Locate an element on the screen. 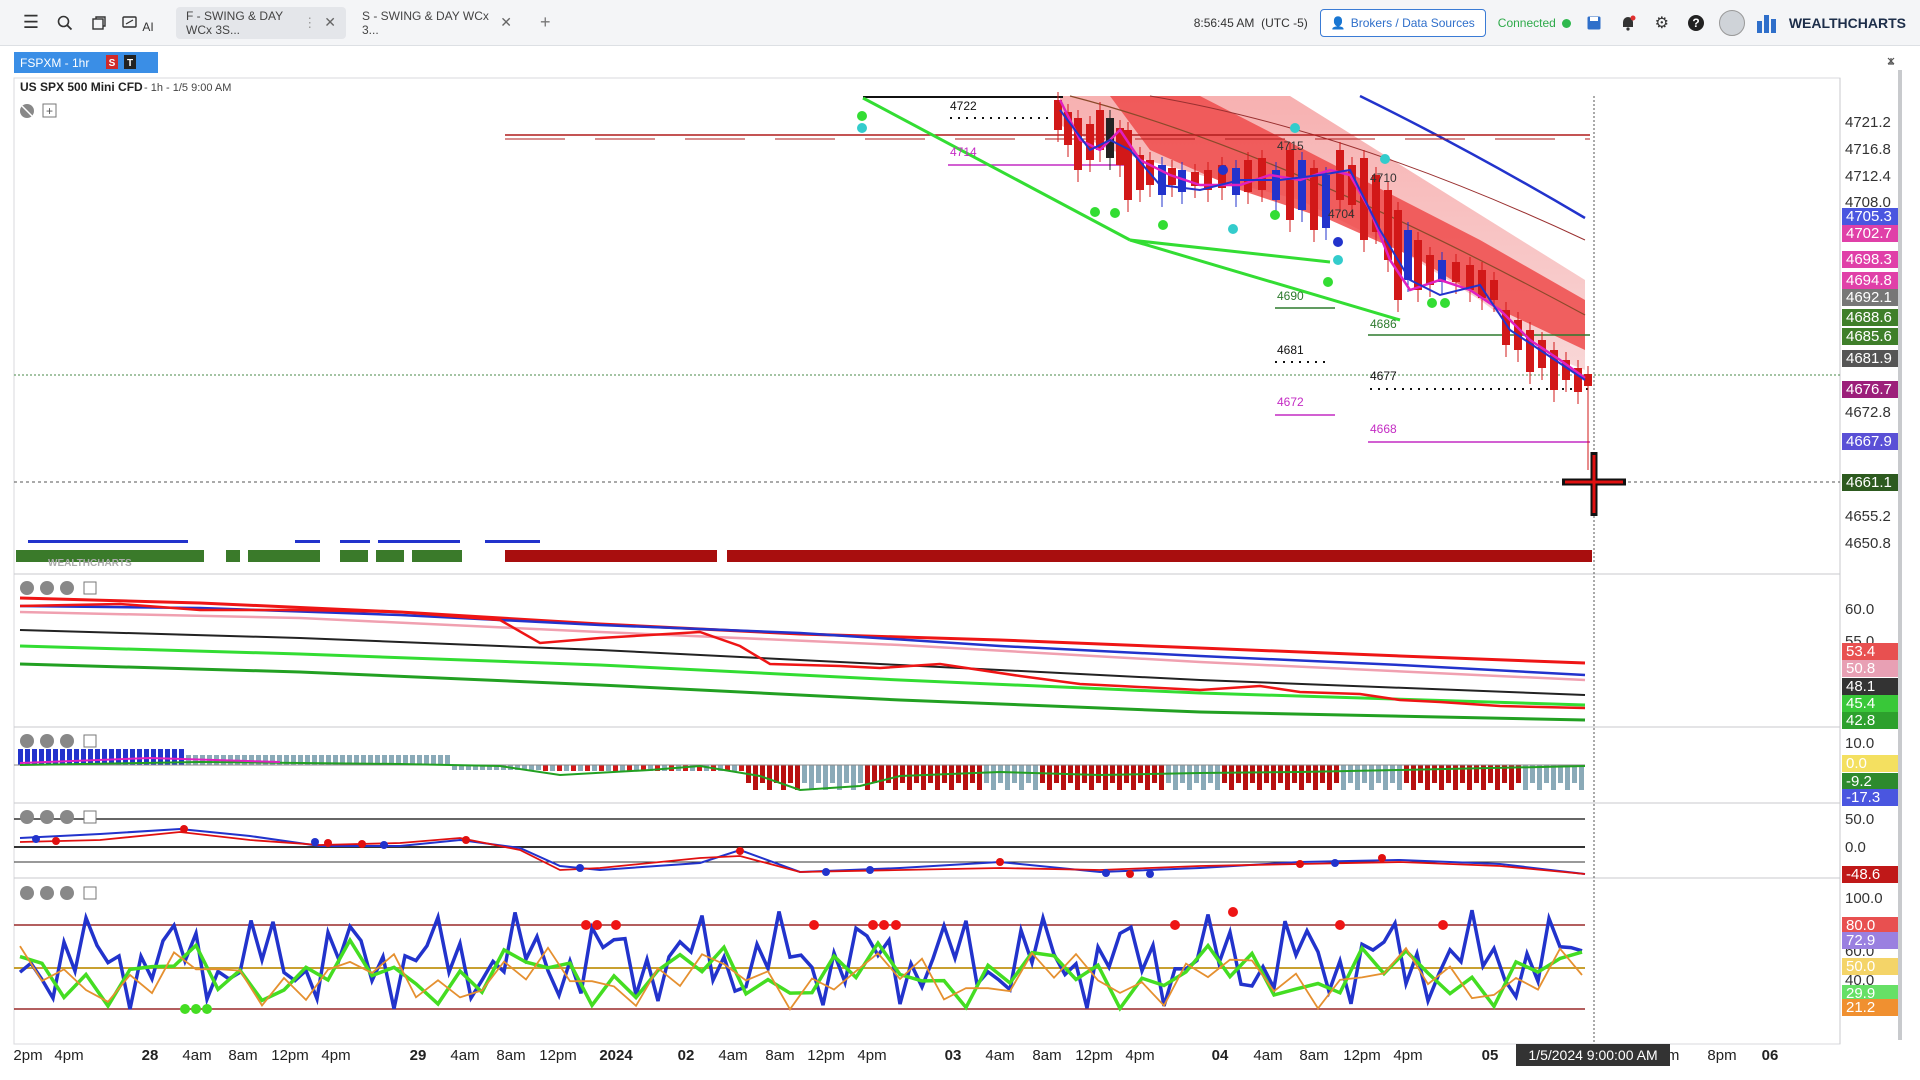 This screenshot has width=1920, height=1080. avatar is located at coordinates (1731, 23).